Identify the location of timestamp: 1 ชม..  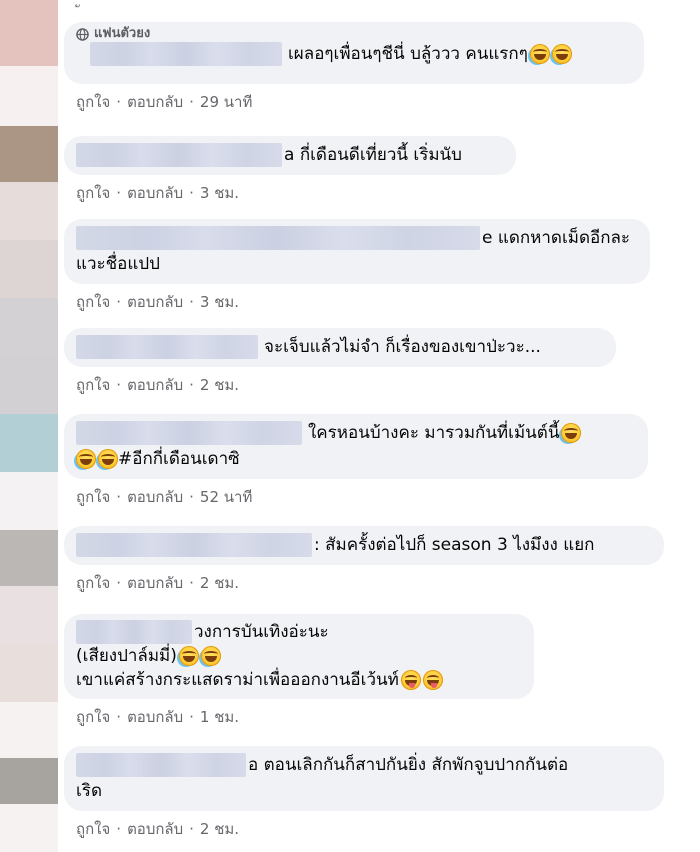
(219, 717).